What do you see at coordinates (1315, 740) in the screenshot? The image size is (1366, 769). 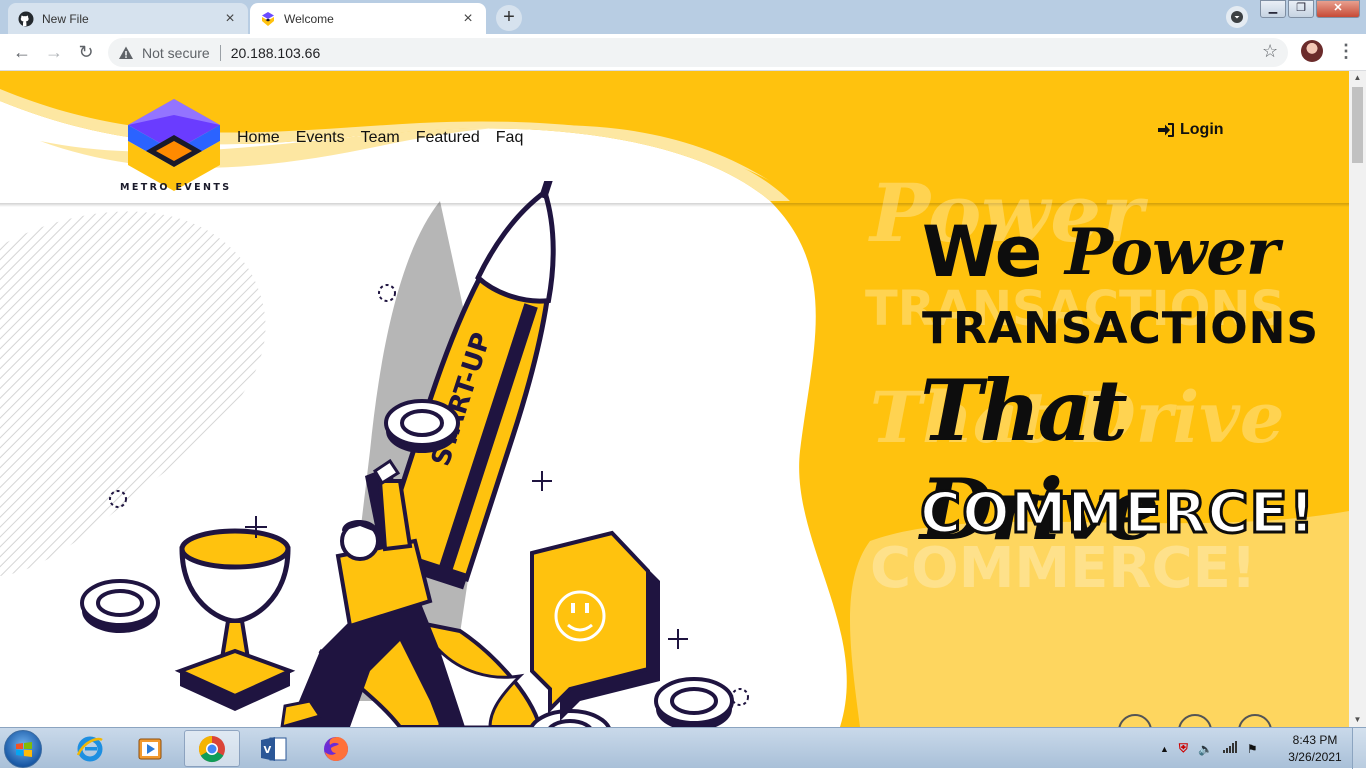 I see `clock-time: 8:43 PM` at bounding box center [1315, 740].